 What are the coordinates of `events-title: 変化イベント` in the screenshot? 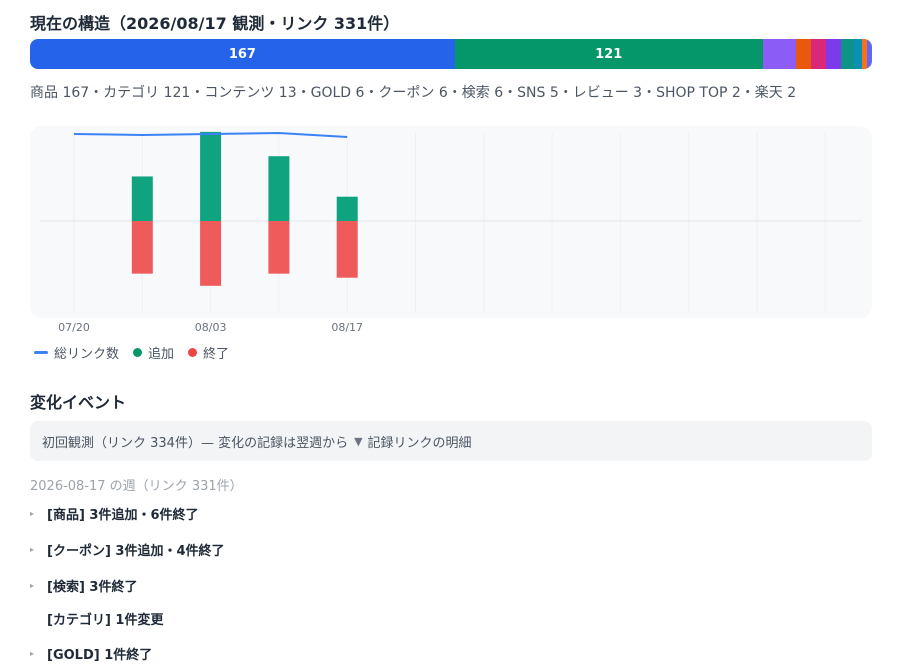 It's located at (78, 402).